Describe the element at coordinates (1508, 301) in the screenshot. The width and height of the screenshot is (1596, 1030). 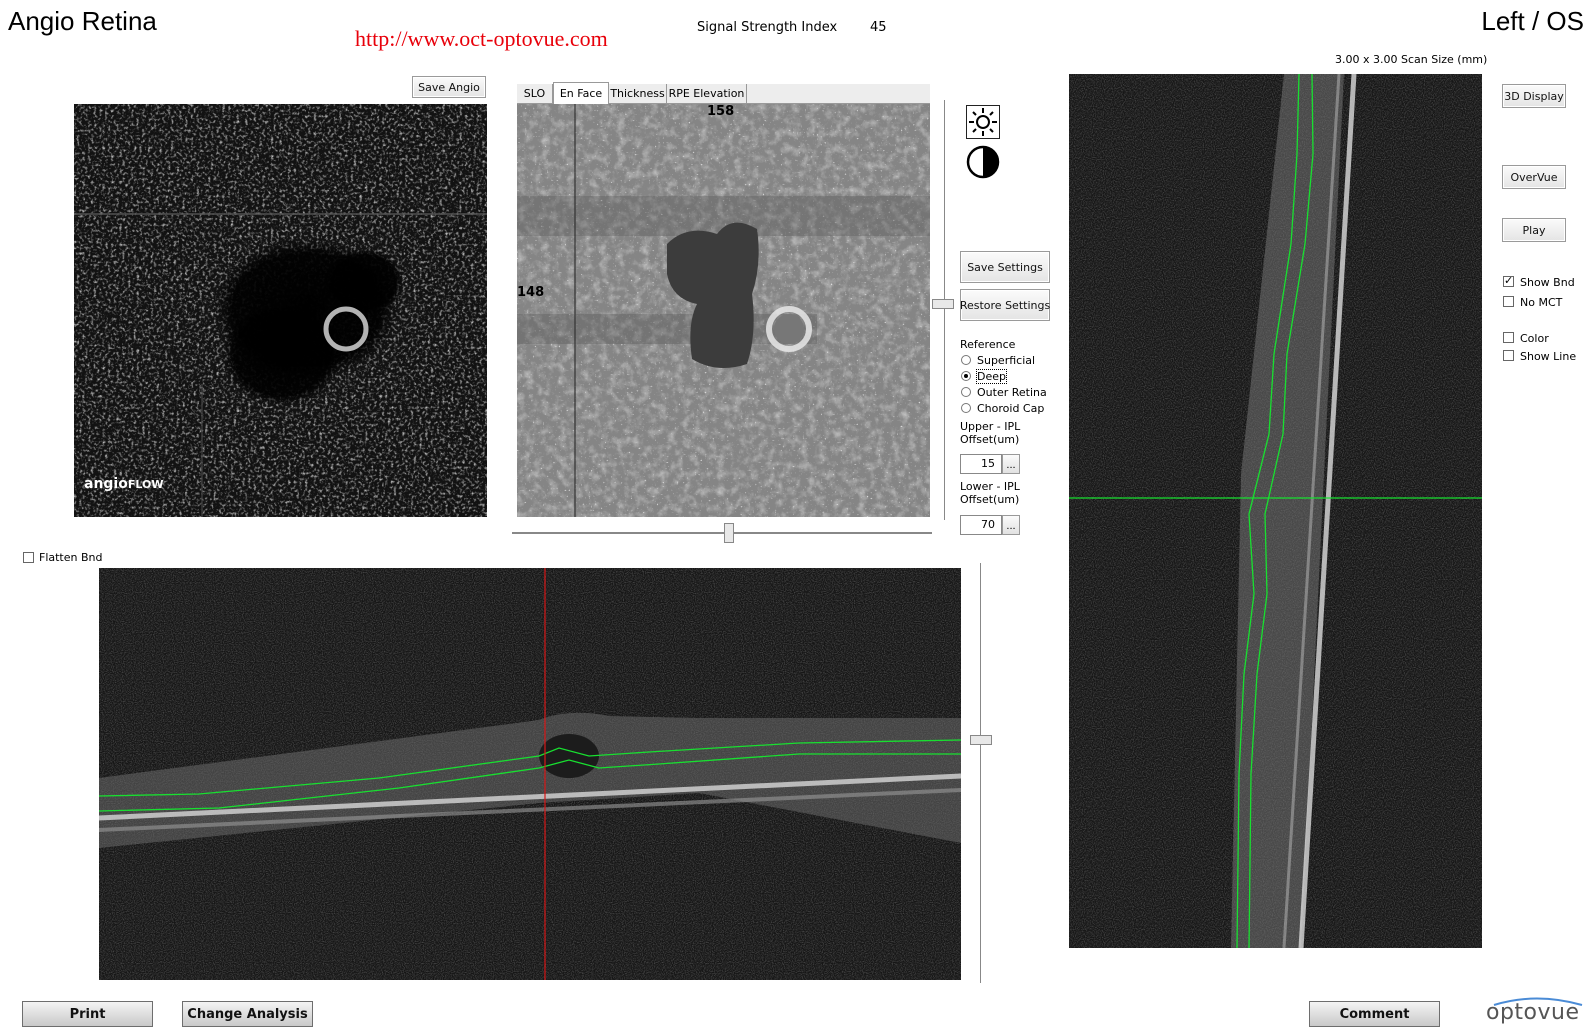
I see `no-mct-checkbox` at that location.